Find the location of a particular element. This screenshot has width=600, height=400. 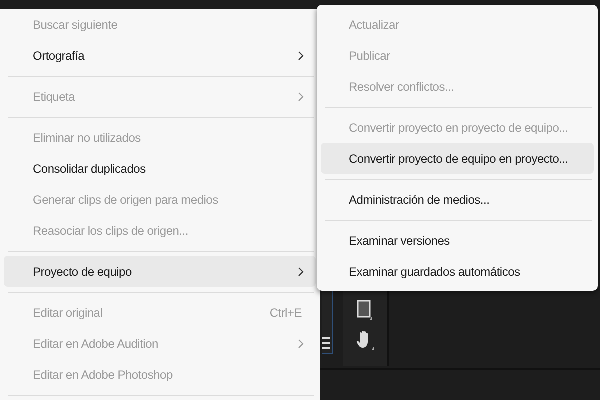

menu-item: Proyecto de equipo is located at coordinates (160, 271).